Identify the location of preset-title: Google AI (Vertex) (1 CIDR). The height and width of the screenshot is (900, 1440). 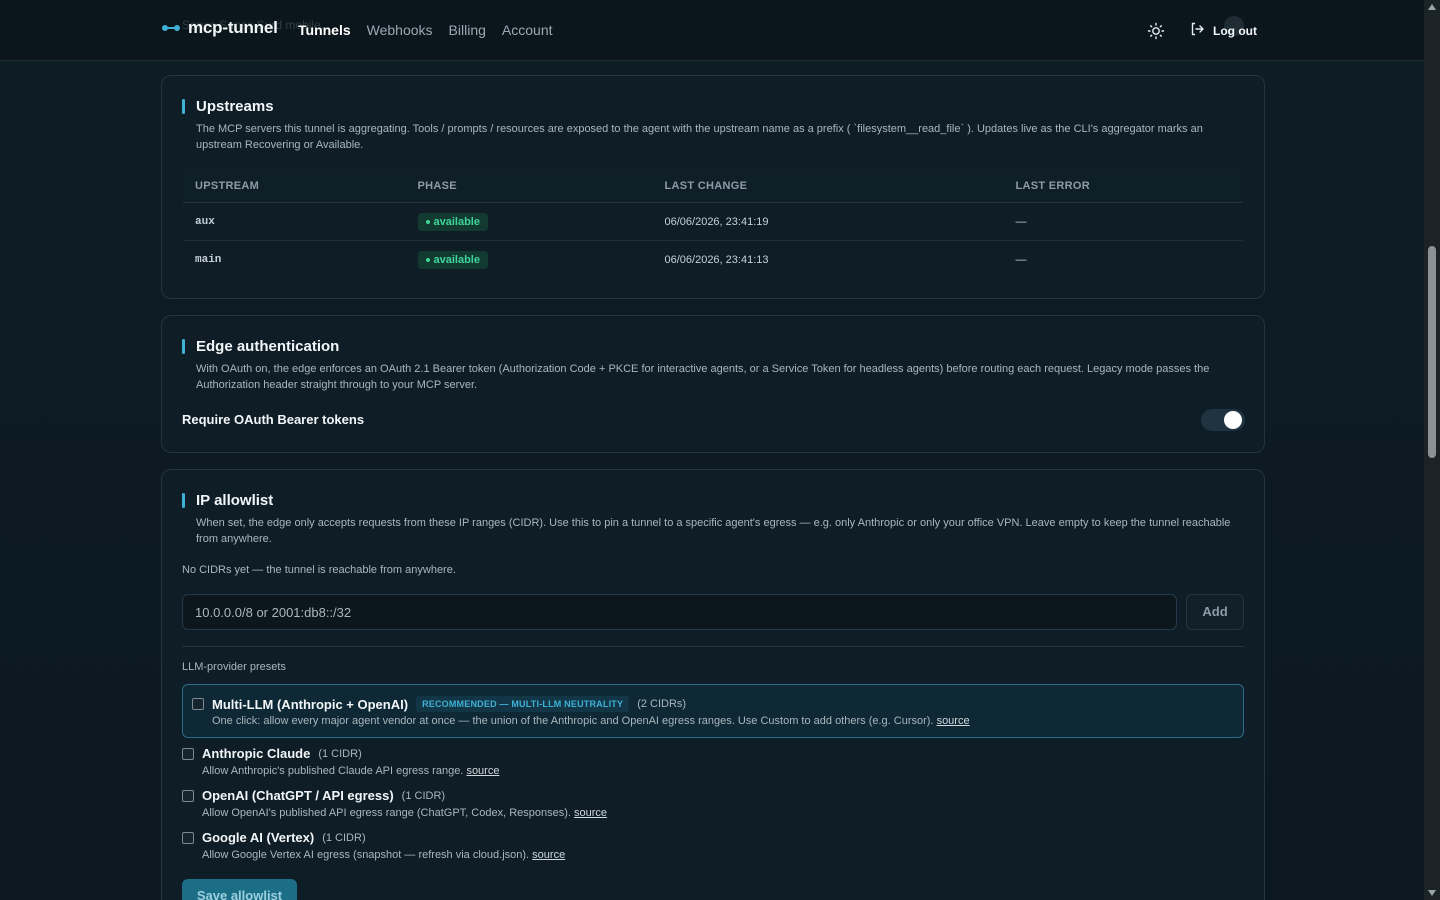
(284, 837).